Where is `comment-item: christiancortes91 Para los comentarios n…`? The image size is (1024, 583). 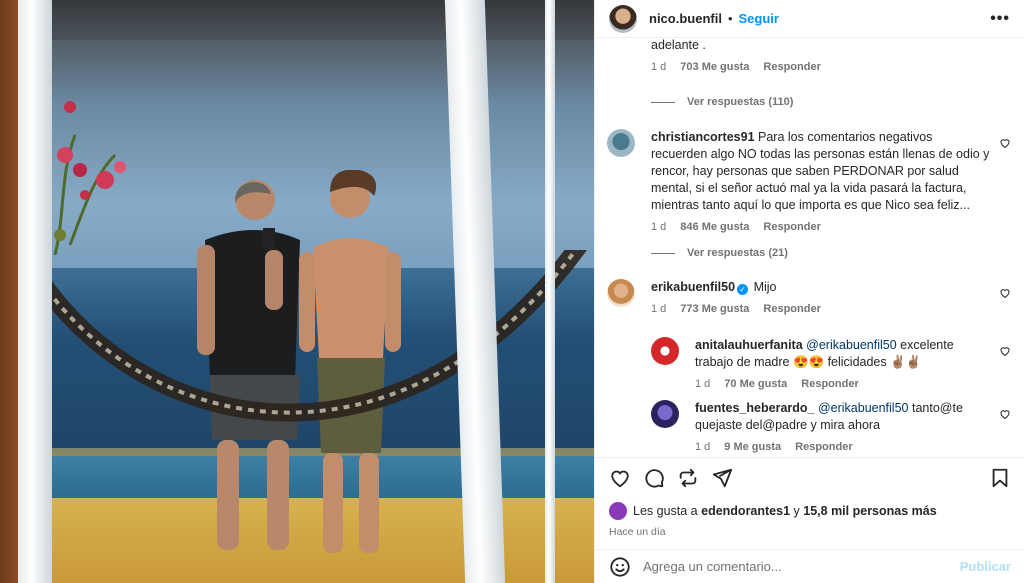
comment-item: christiancortes91 Para los comentarios n… is located at coordinates (809, 181).